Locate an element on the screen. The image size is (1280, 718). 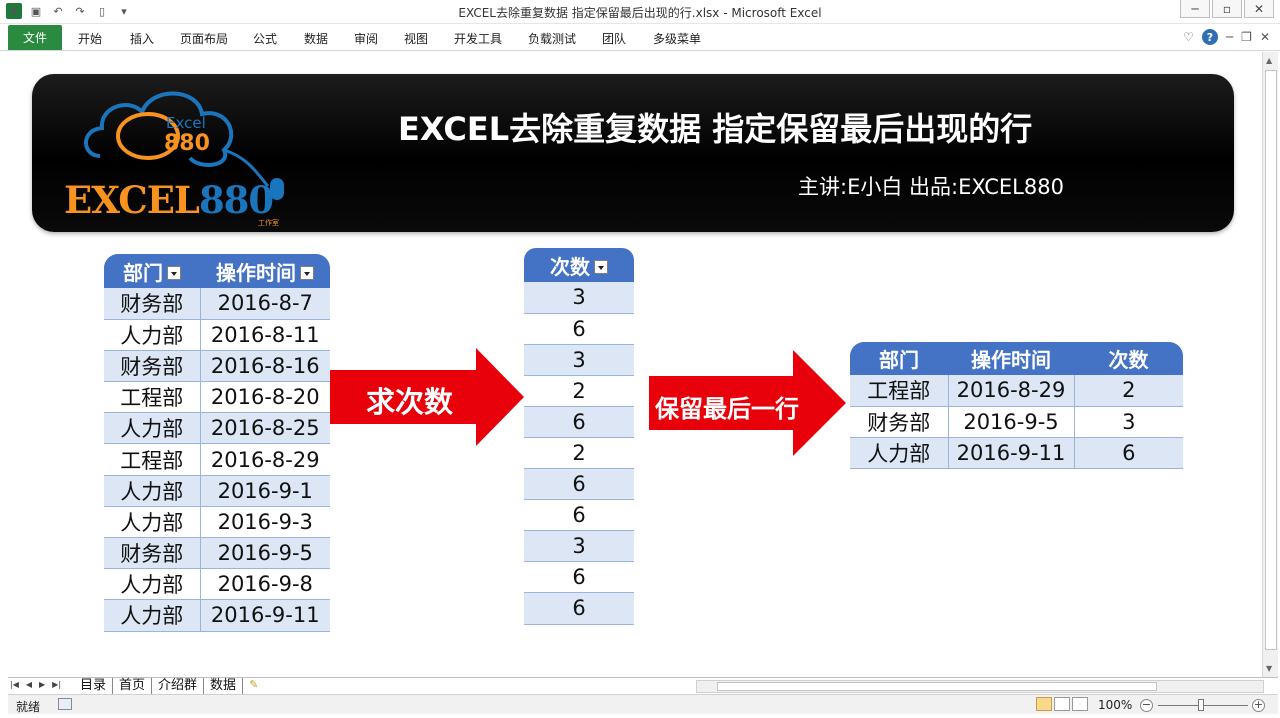
sheet-tab-contents: 目录 is located at coordinates (94, 686).